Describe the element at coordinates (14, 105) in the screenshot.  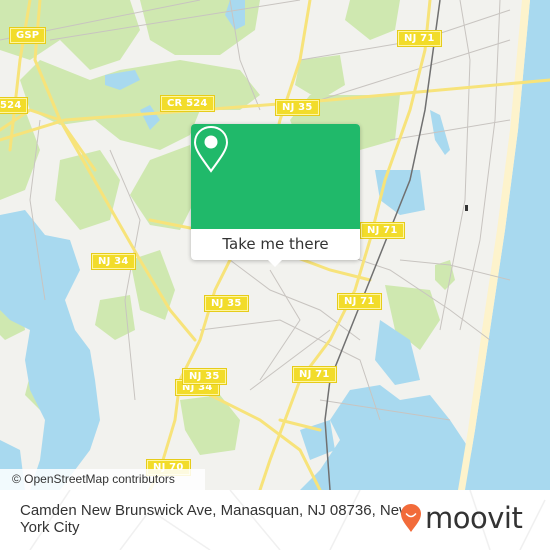
I see `road-label-cr524-left: 524` at that location.